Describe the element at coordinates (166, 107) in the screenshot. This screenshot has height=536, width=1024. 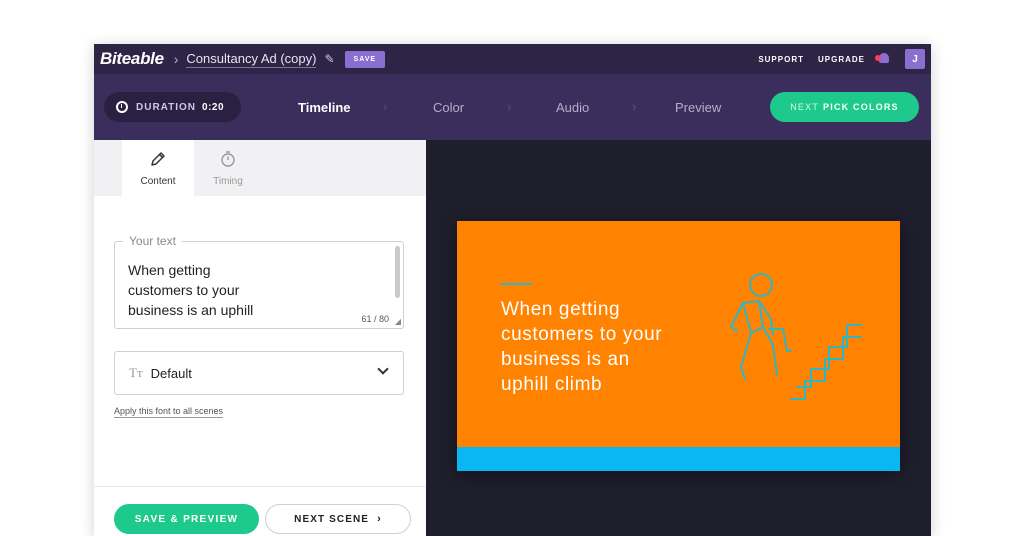
I see `duration-label: DURATION` at that location.